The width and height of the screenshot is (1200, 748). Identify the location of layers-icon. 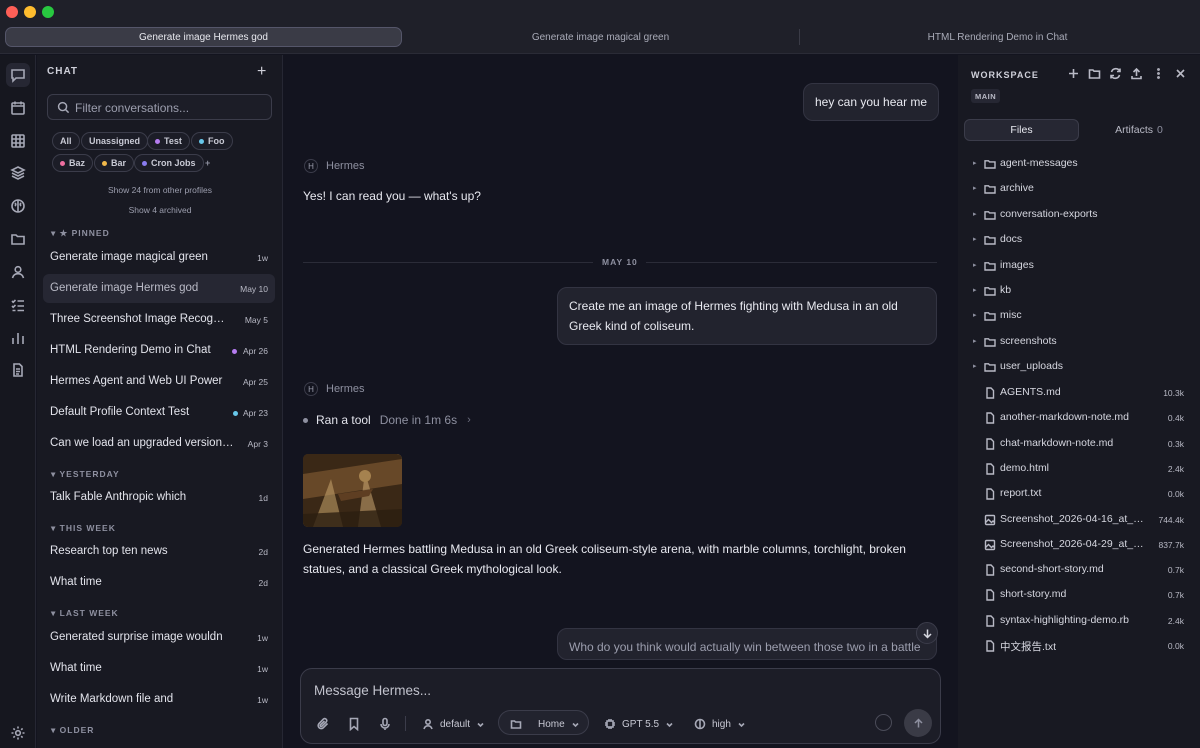
(18, 173).